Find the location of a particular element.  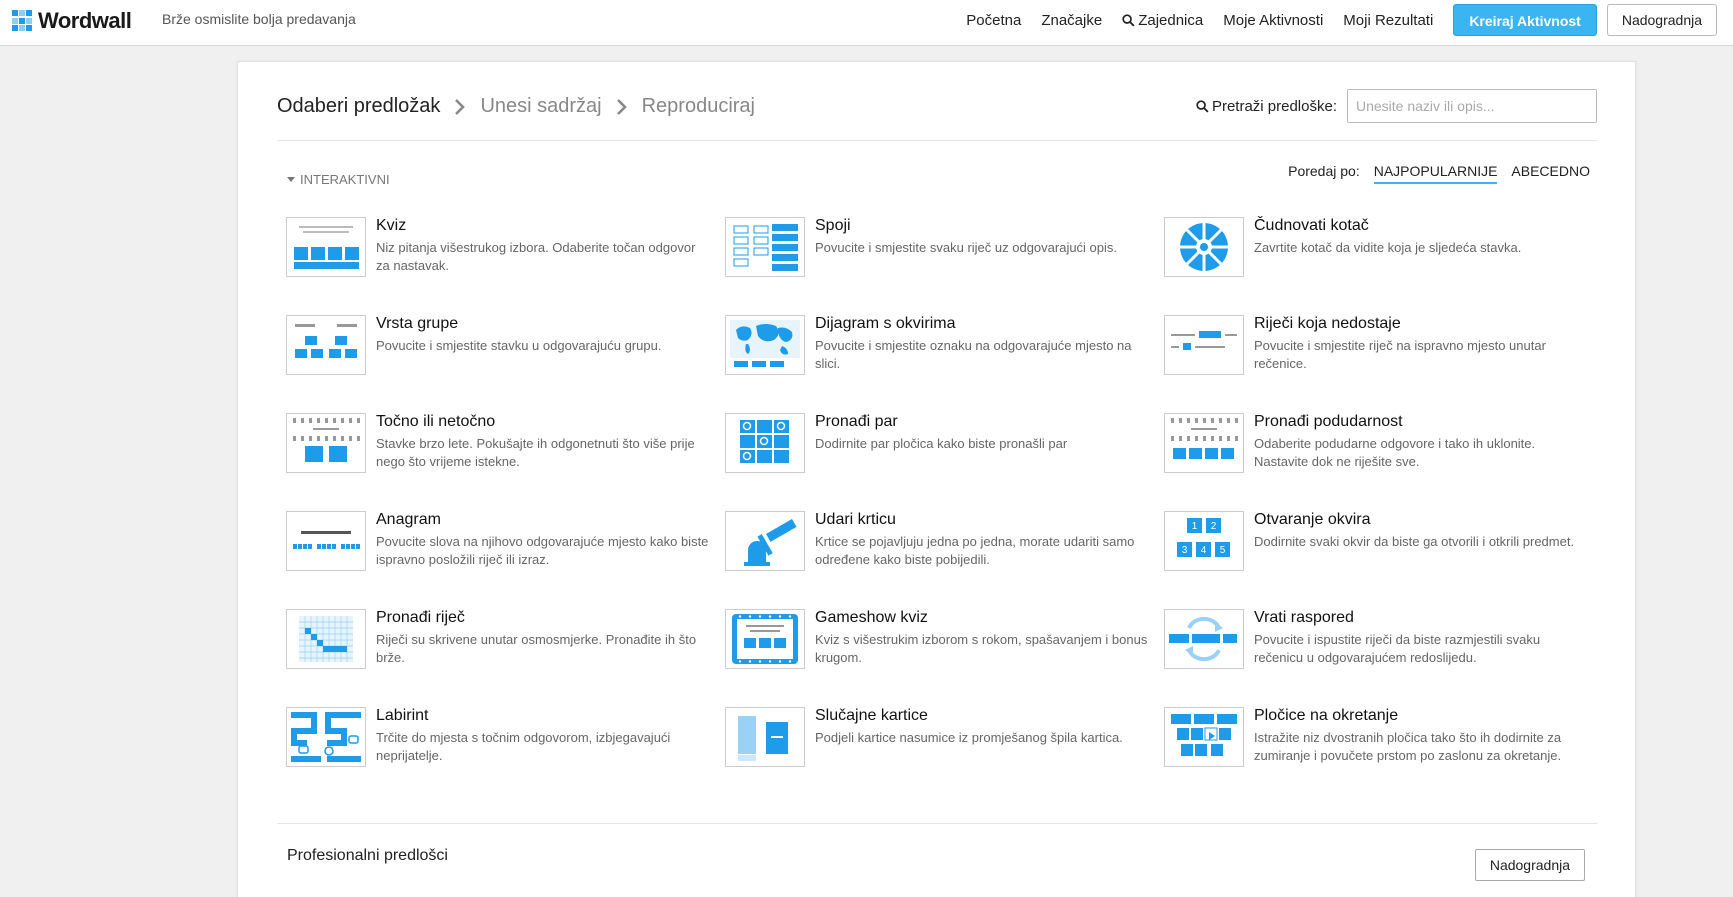

sort-most-popular: NAJPOPULARNIJE is located at coordinates (1435, 172).